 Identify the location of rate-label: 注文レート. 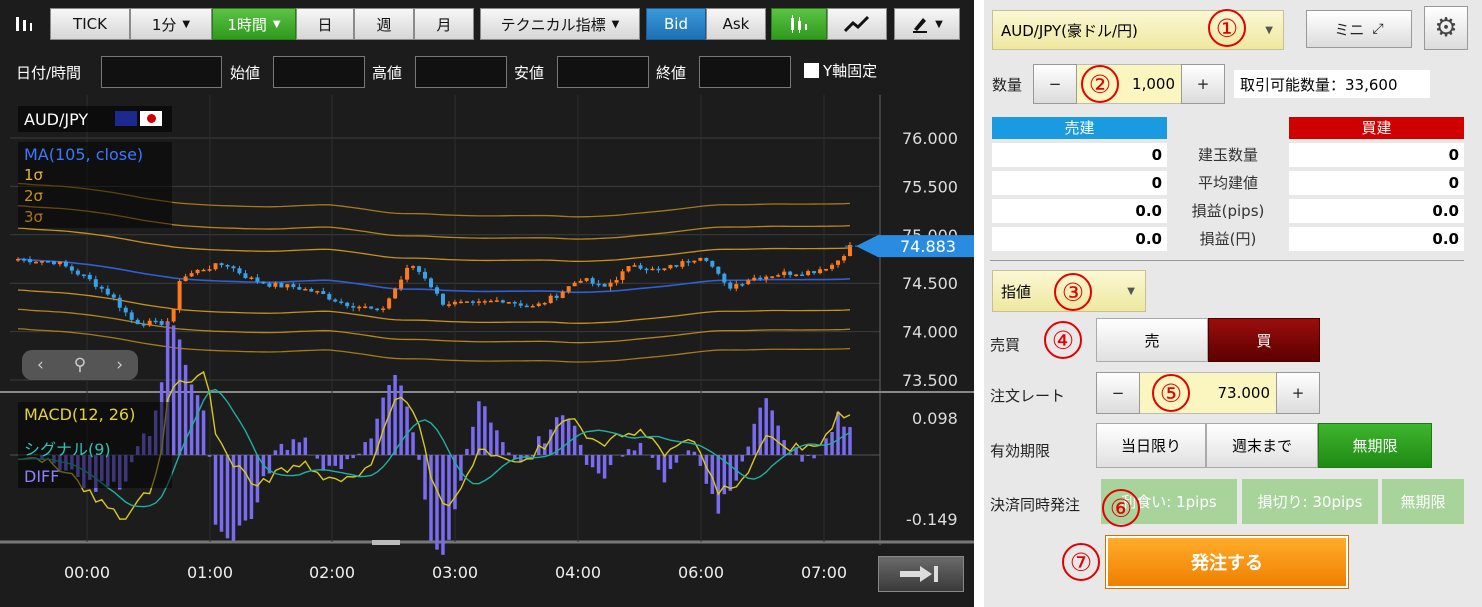
(1028, 396).